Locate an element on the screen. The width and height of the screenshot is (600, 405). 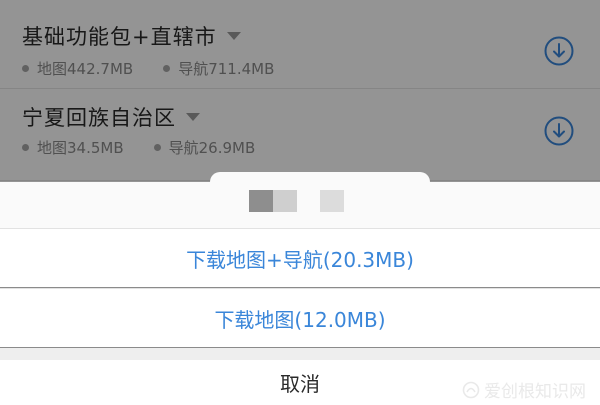
divider is located at coordinates (300, 354).